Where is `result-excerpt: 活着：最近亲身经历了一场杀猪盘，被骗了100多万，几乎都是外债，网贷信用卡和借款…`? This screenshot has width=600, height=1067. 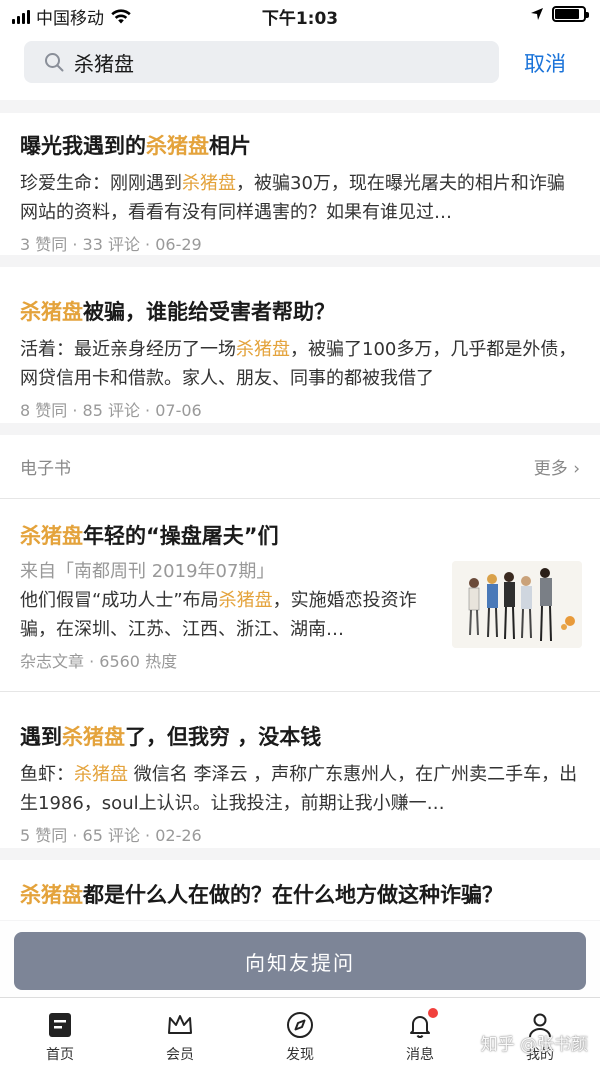 result-excerpt: 活着：最近亲身经历了一场杀猪盘，被骗了100多万，几乎都是外债，网贷信用卡和借款… is located at coordinates (298, 364).